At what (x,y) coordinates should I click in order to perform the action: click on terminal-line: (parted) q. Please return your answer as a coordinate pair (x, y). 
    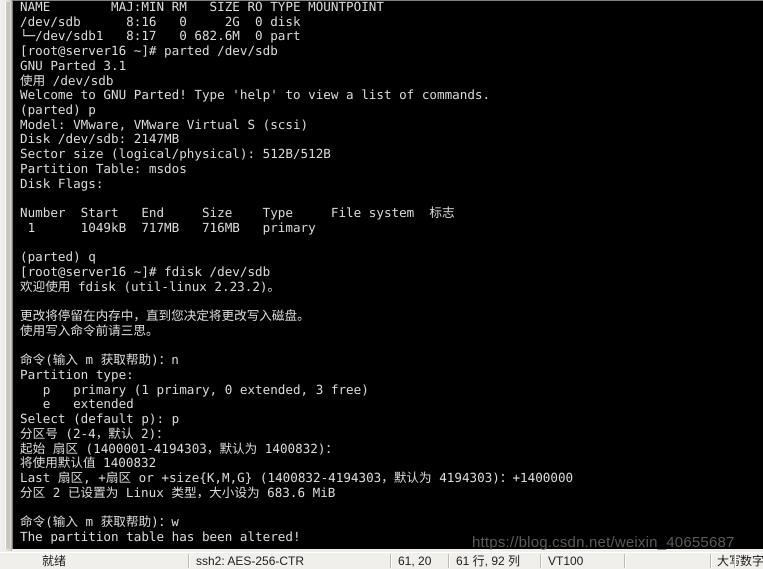
    Looking at the image, I should click on (58, 257).